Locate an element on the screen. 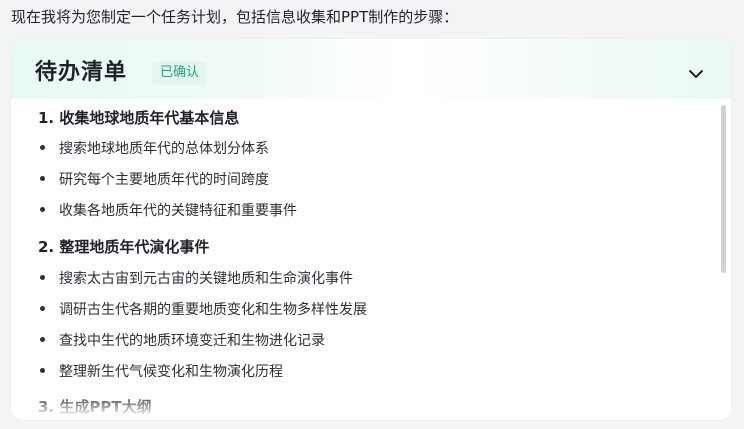 Image resolution: width=744 pixels, height=429 pixels. scrollbar is located at coordinates (724, 262).